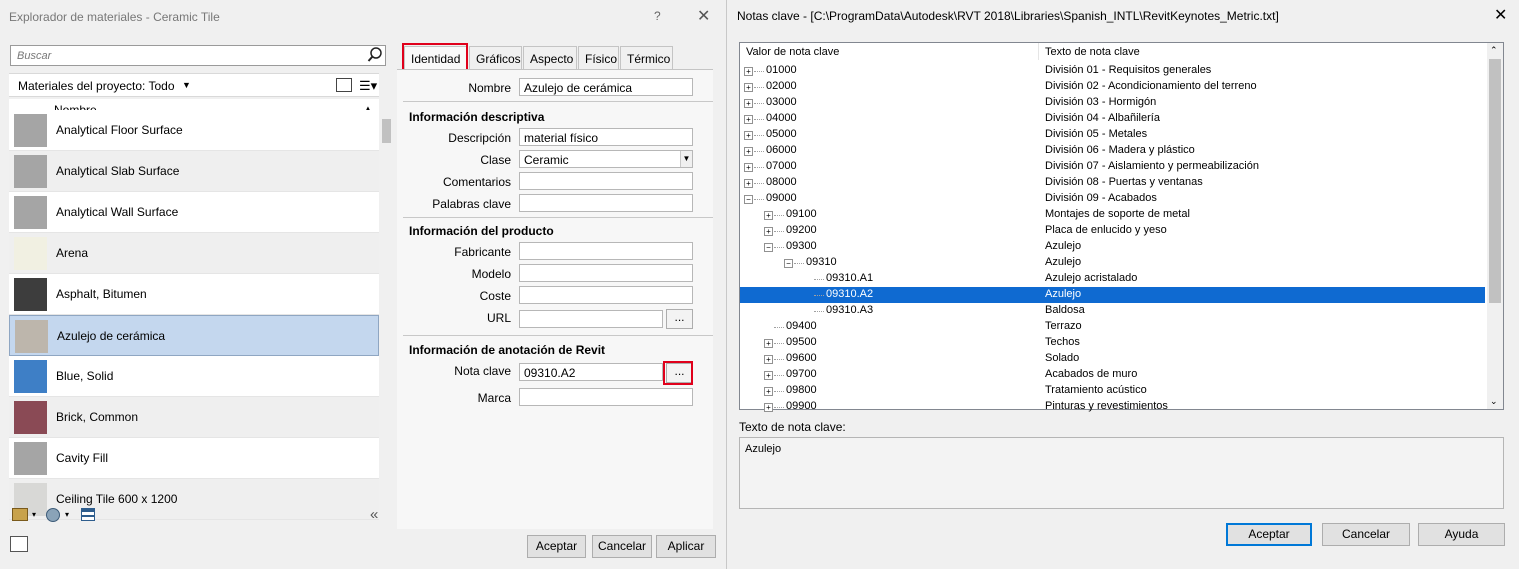  I want to click on list-item: Cavity Fill, so click(194, 458).